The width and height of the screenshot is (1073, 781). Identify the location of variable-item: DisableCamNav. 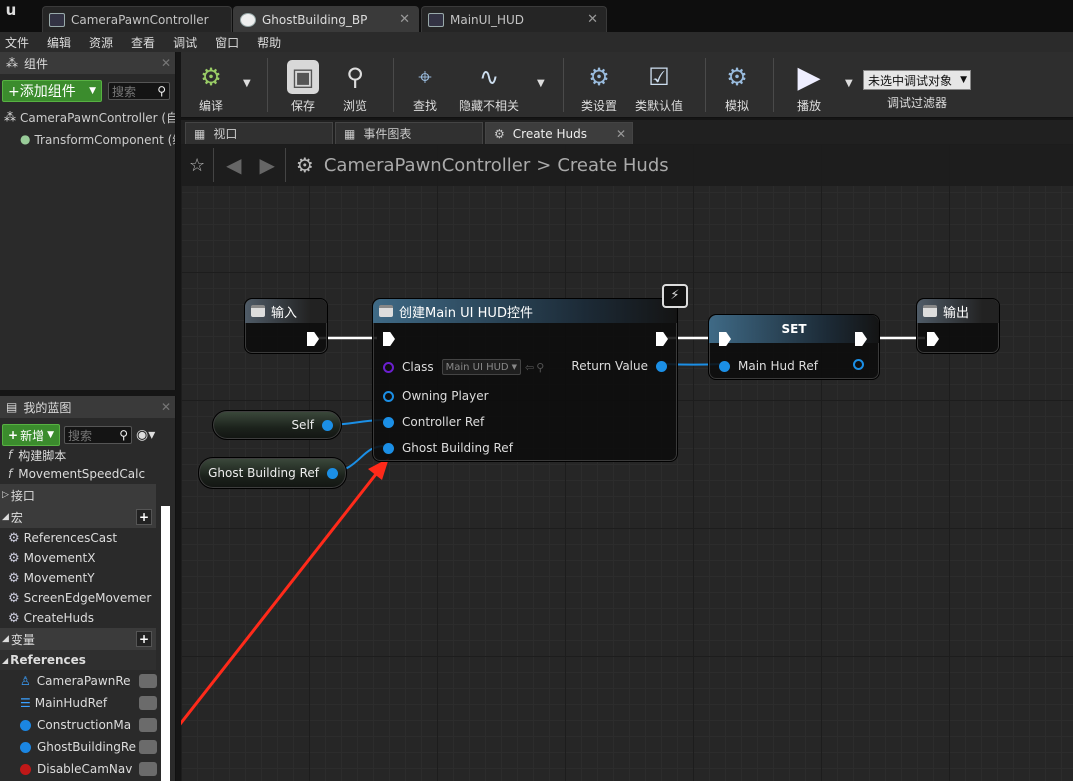
(87, 769).